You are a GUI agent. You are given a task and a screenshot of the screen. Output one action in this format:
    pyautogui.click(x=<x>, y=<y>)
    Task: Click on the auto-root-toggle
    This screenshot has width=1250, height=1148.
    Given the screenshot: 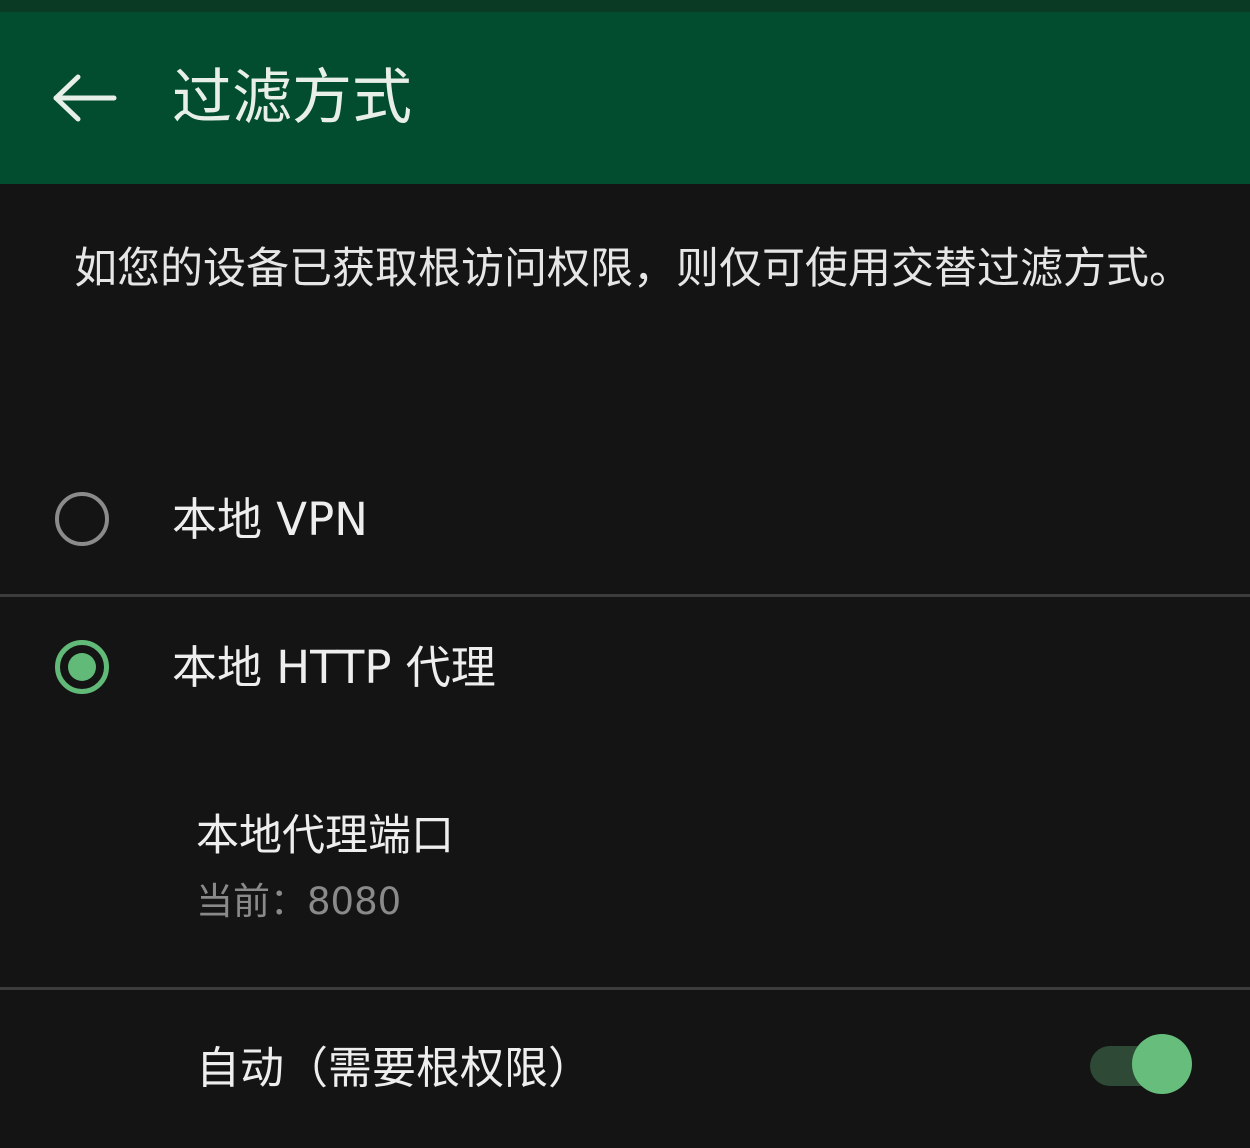 What is the action you would take?
    pyautogui.click(x=1142, y=1064)
    